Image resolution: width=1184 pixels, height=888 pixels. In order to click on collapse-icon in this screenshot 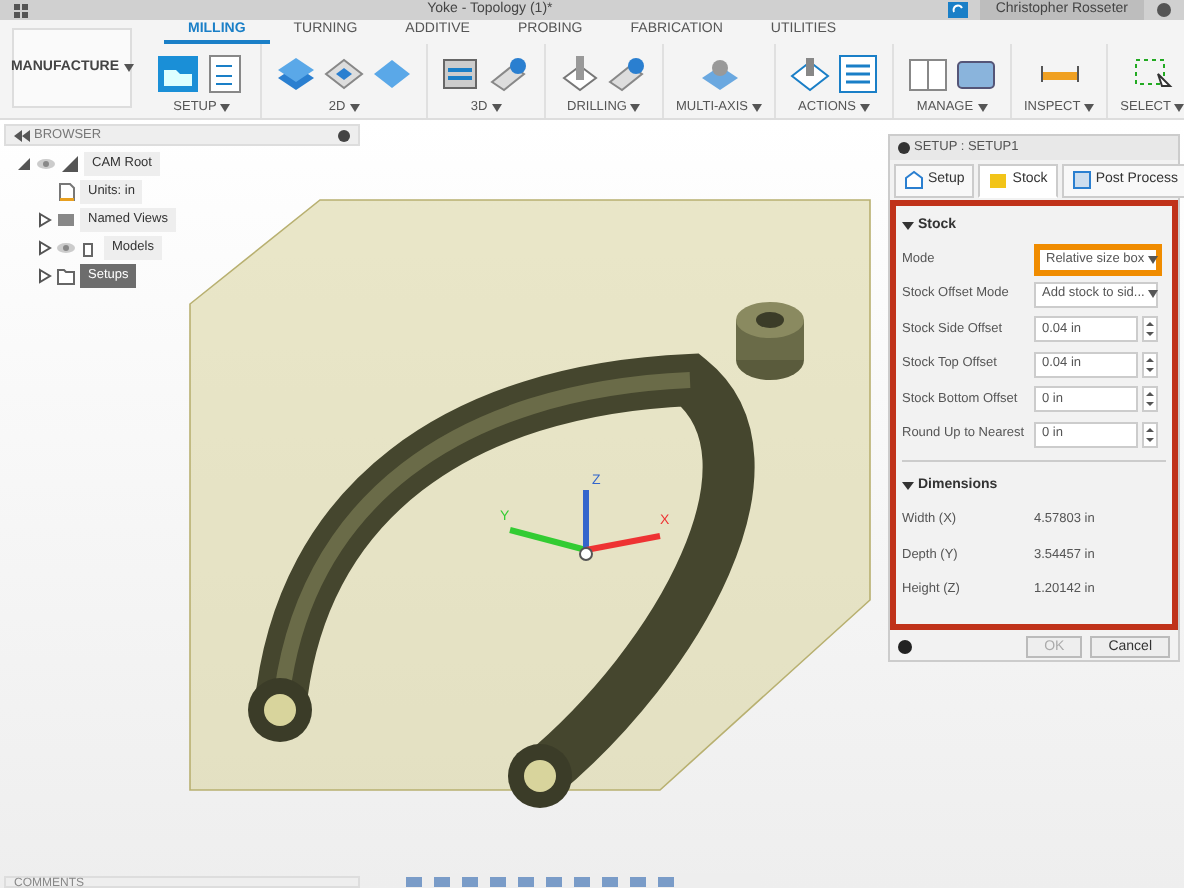, I will do `click(22, 135)`.